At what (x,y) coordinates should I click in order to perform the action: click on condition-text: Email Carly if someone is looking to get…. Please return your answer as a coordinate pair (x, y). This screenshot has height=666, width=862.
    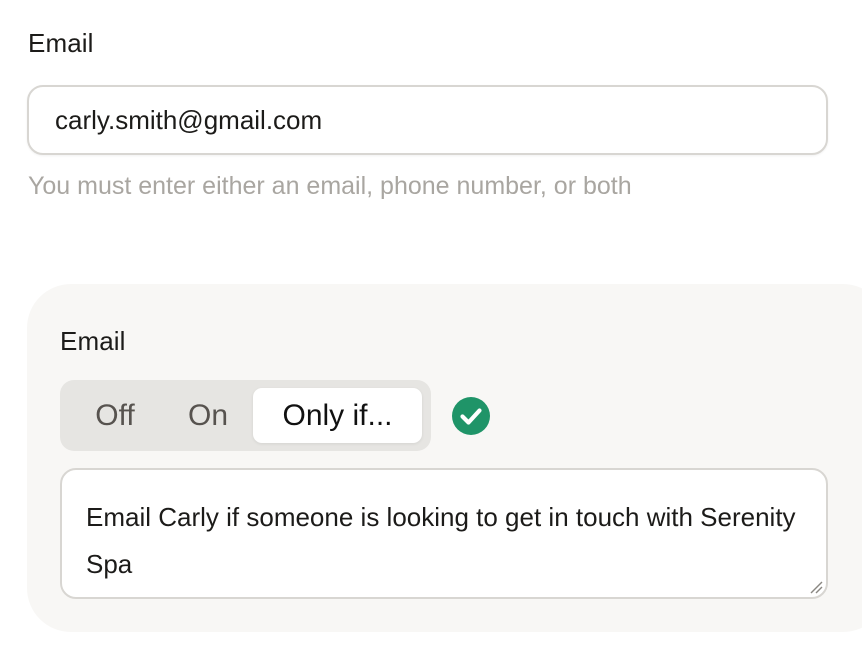
    Looking at the image, I should click on (441, 540).